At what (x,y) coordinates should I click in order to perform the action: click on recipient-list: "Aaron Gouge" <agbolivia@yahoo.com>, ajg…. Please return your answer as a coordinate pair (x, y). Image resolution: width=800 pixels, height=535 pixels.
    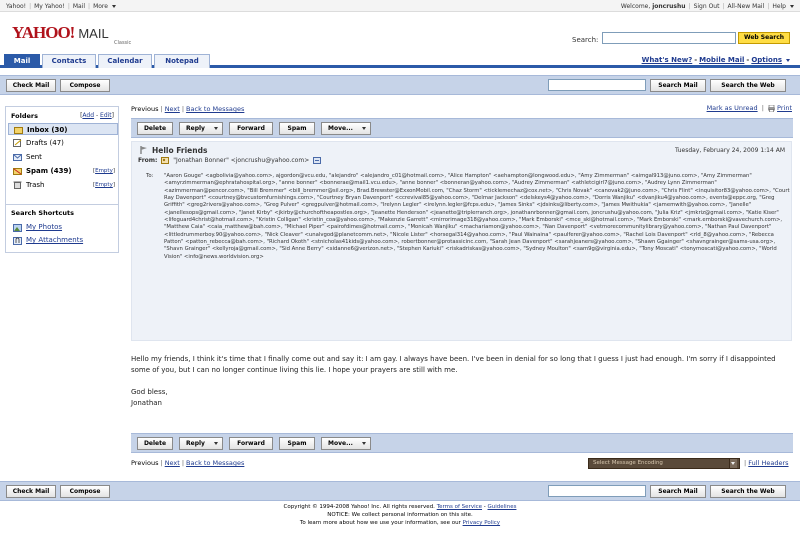
    Looking at the image, I should click on (477, 216).